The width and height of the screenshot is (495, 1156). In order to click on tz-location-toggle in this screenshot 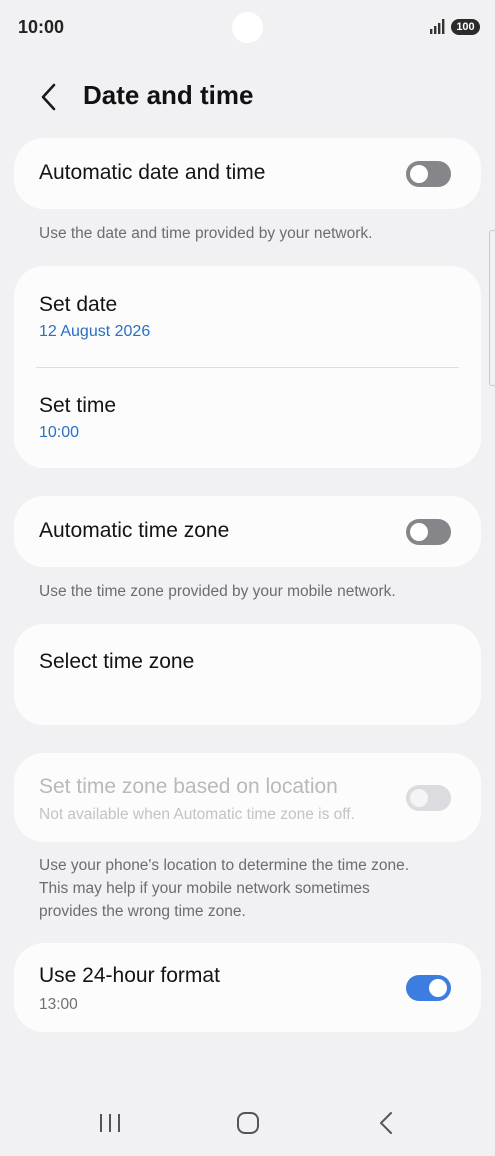, I will do `click(428, 798)`.